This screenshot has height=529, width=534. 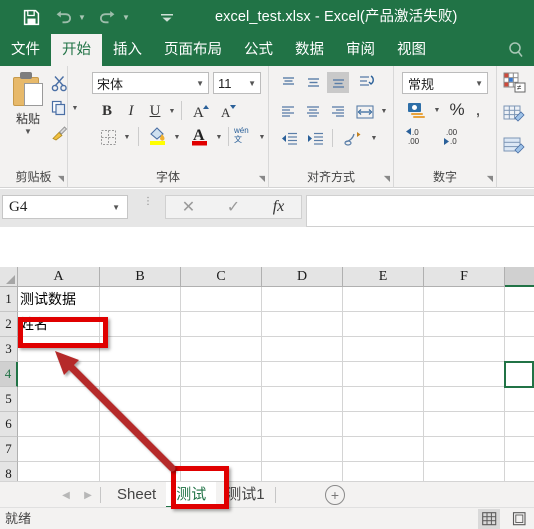 I want to click on cell-E5, so click(x=383, y=399).